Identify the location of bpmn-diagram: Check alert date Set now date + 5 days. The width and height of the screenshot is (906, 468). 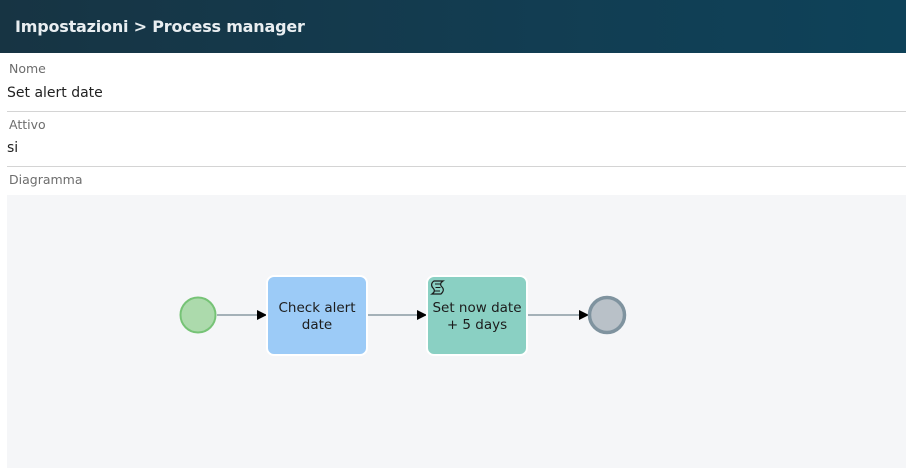
(403, 315).